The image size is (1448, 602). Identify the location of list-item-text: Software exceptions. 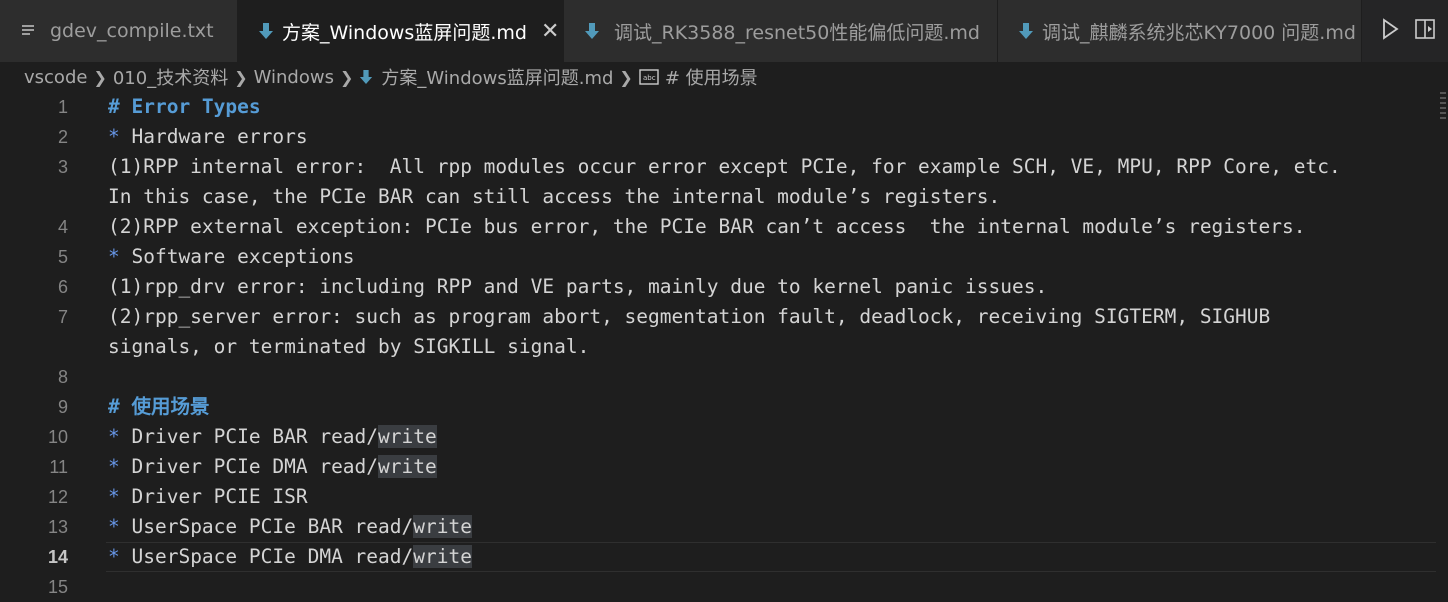
(237, 256).